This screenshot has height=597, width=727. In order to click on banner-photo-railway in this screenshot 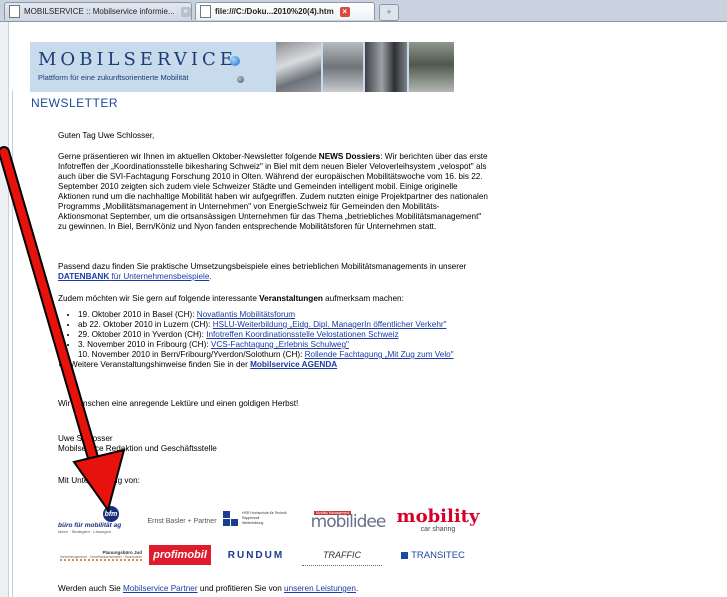, I will do `click(431, 67)`.